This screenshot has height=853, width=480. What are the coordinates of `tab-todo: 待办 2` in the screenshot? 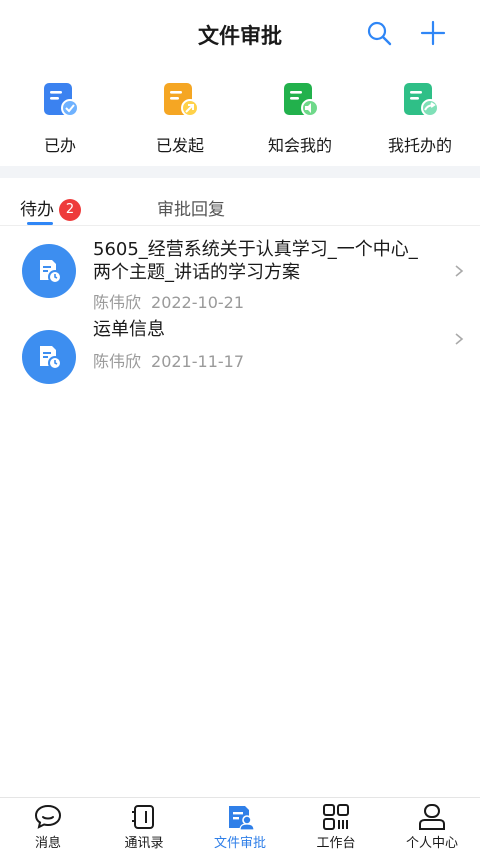 It's located at (50, 208).